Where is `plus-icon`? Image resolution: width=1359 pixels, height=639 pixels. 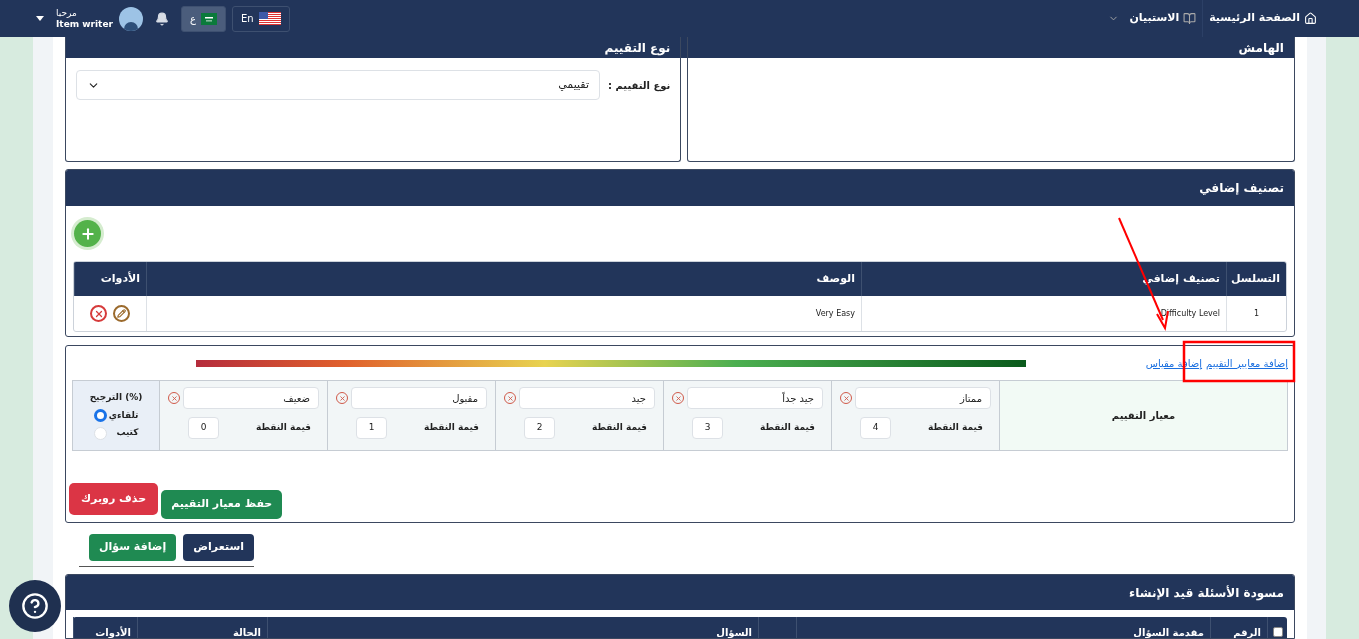 plus-icon is located at coordinates (87, 233).